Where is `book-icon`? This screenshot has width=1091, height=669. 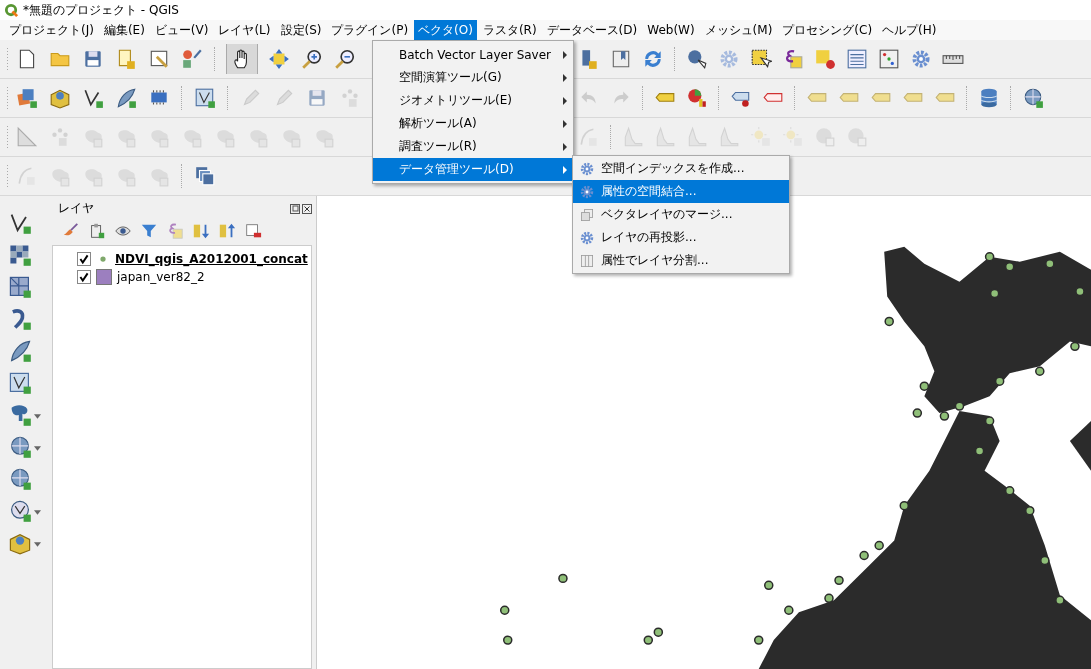 book-icon is located at coordinates (621, 59).